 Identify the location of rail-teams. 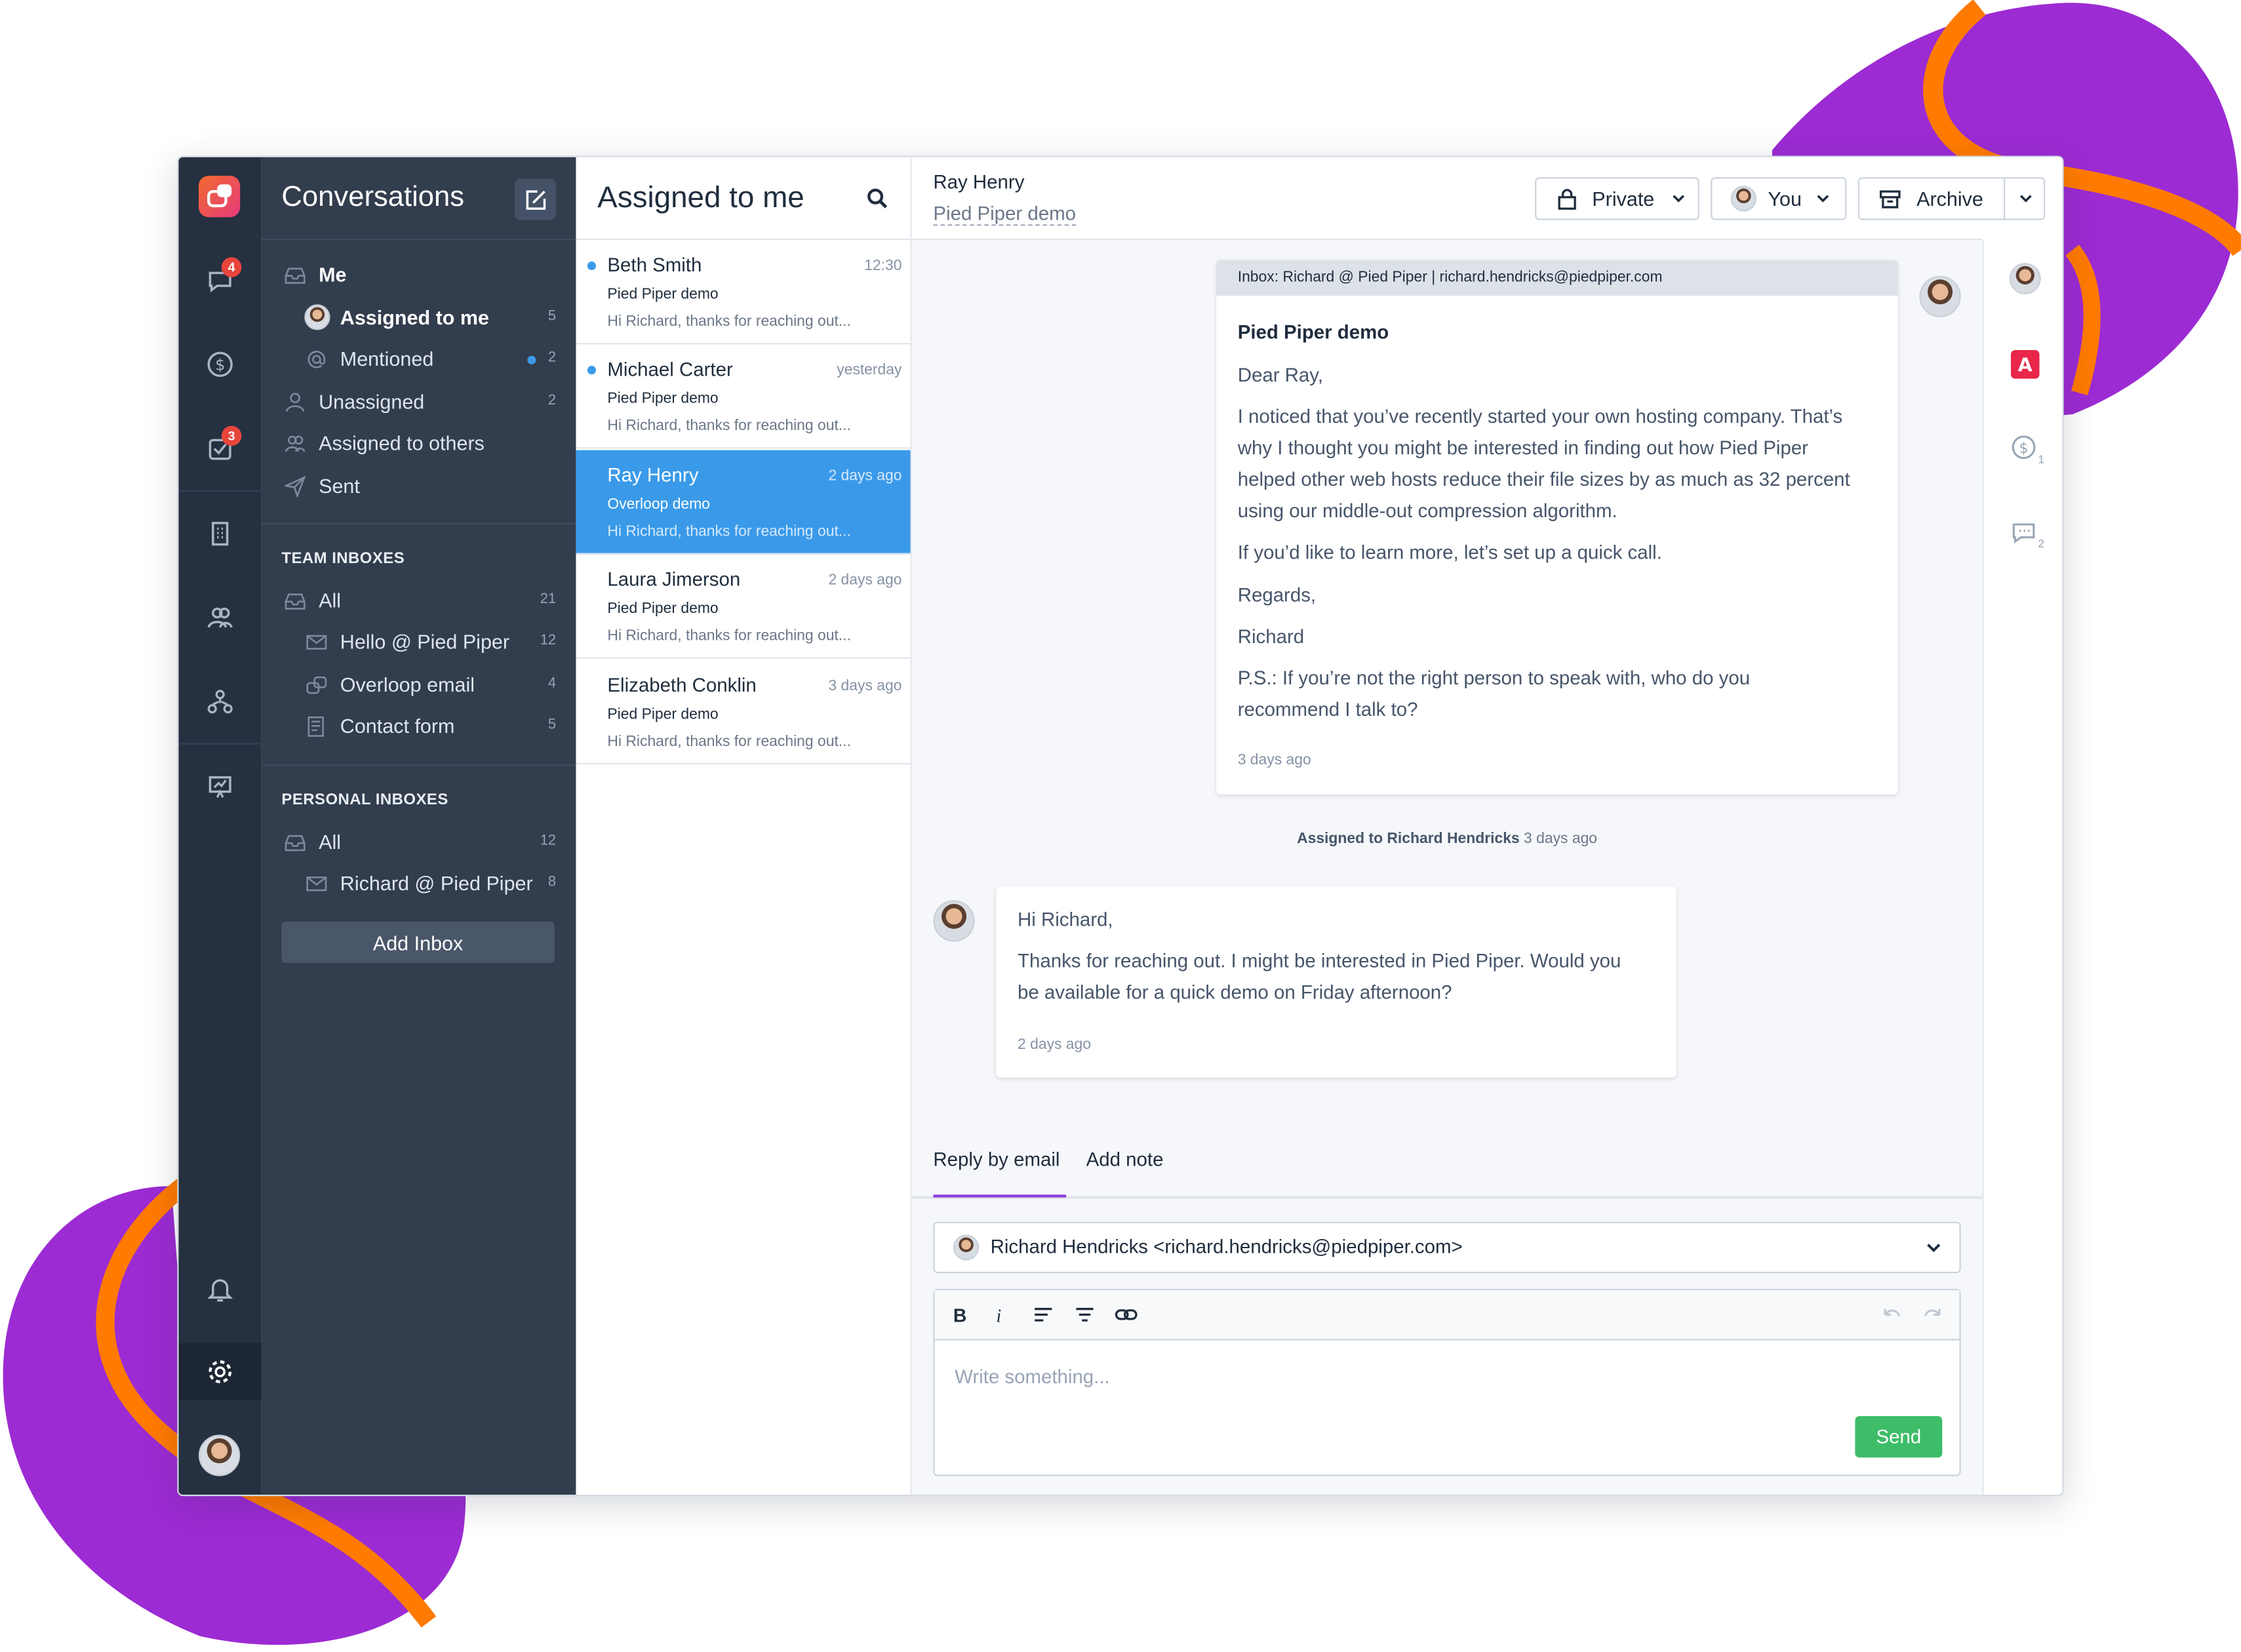
(219, 701).